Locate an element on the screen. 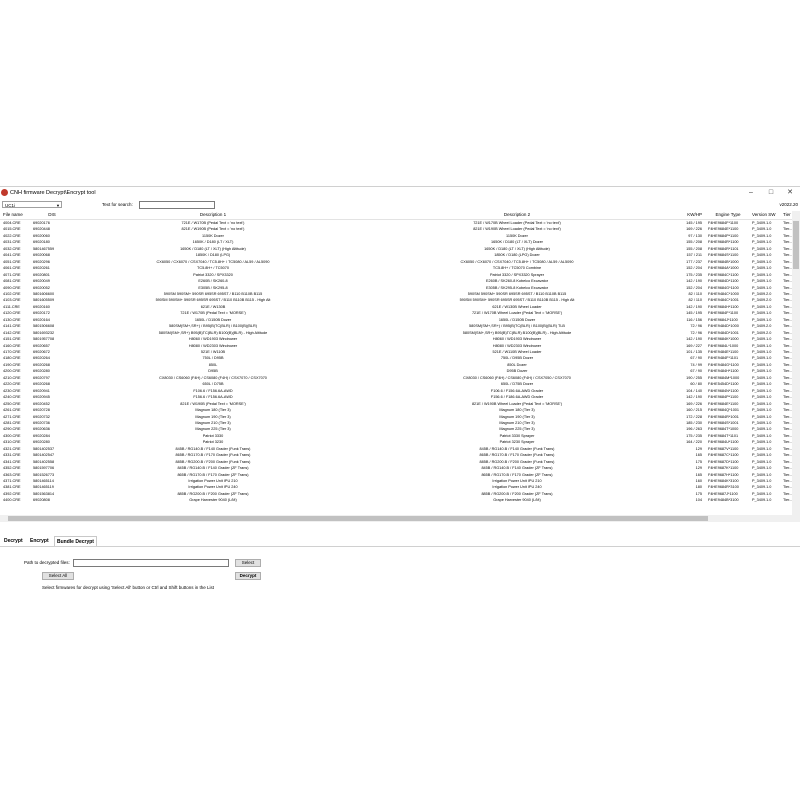  horizontal-scroll-thumb is located at coordinates (358, 518).